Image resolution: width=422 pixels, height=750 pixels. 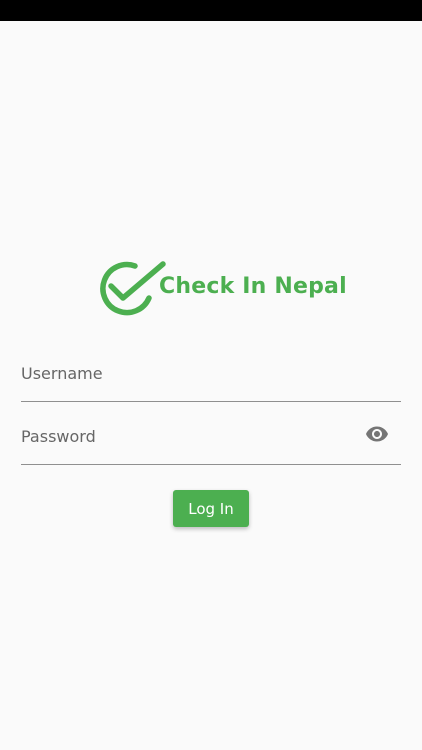 I want to click on eye-icon, so click(x=377, y=434).